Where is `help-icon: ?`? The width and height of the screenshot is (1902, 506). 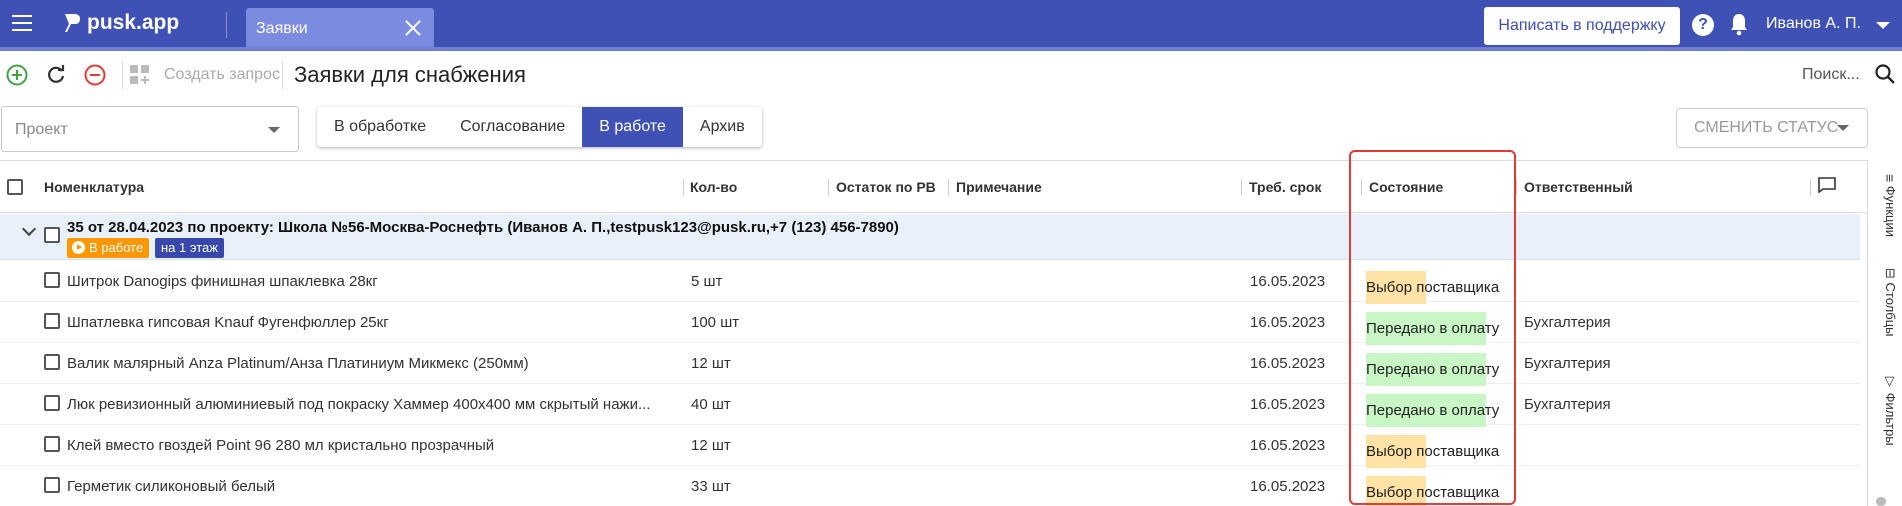 help-icon: ? is located at coordinates (1703, 25).